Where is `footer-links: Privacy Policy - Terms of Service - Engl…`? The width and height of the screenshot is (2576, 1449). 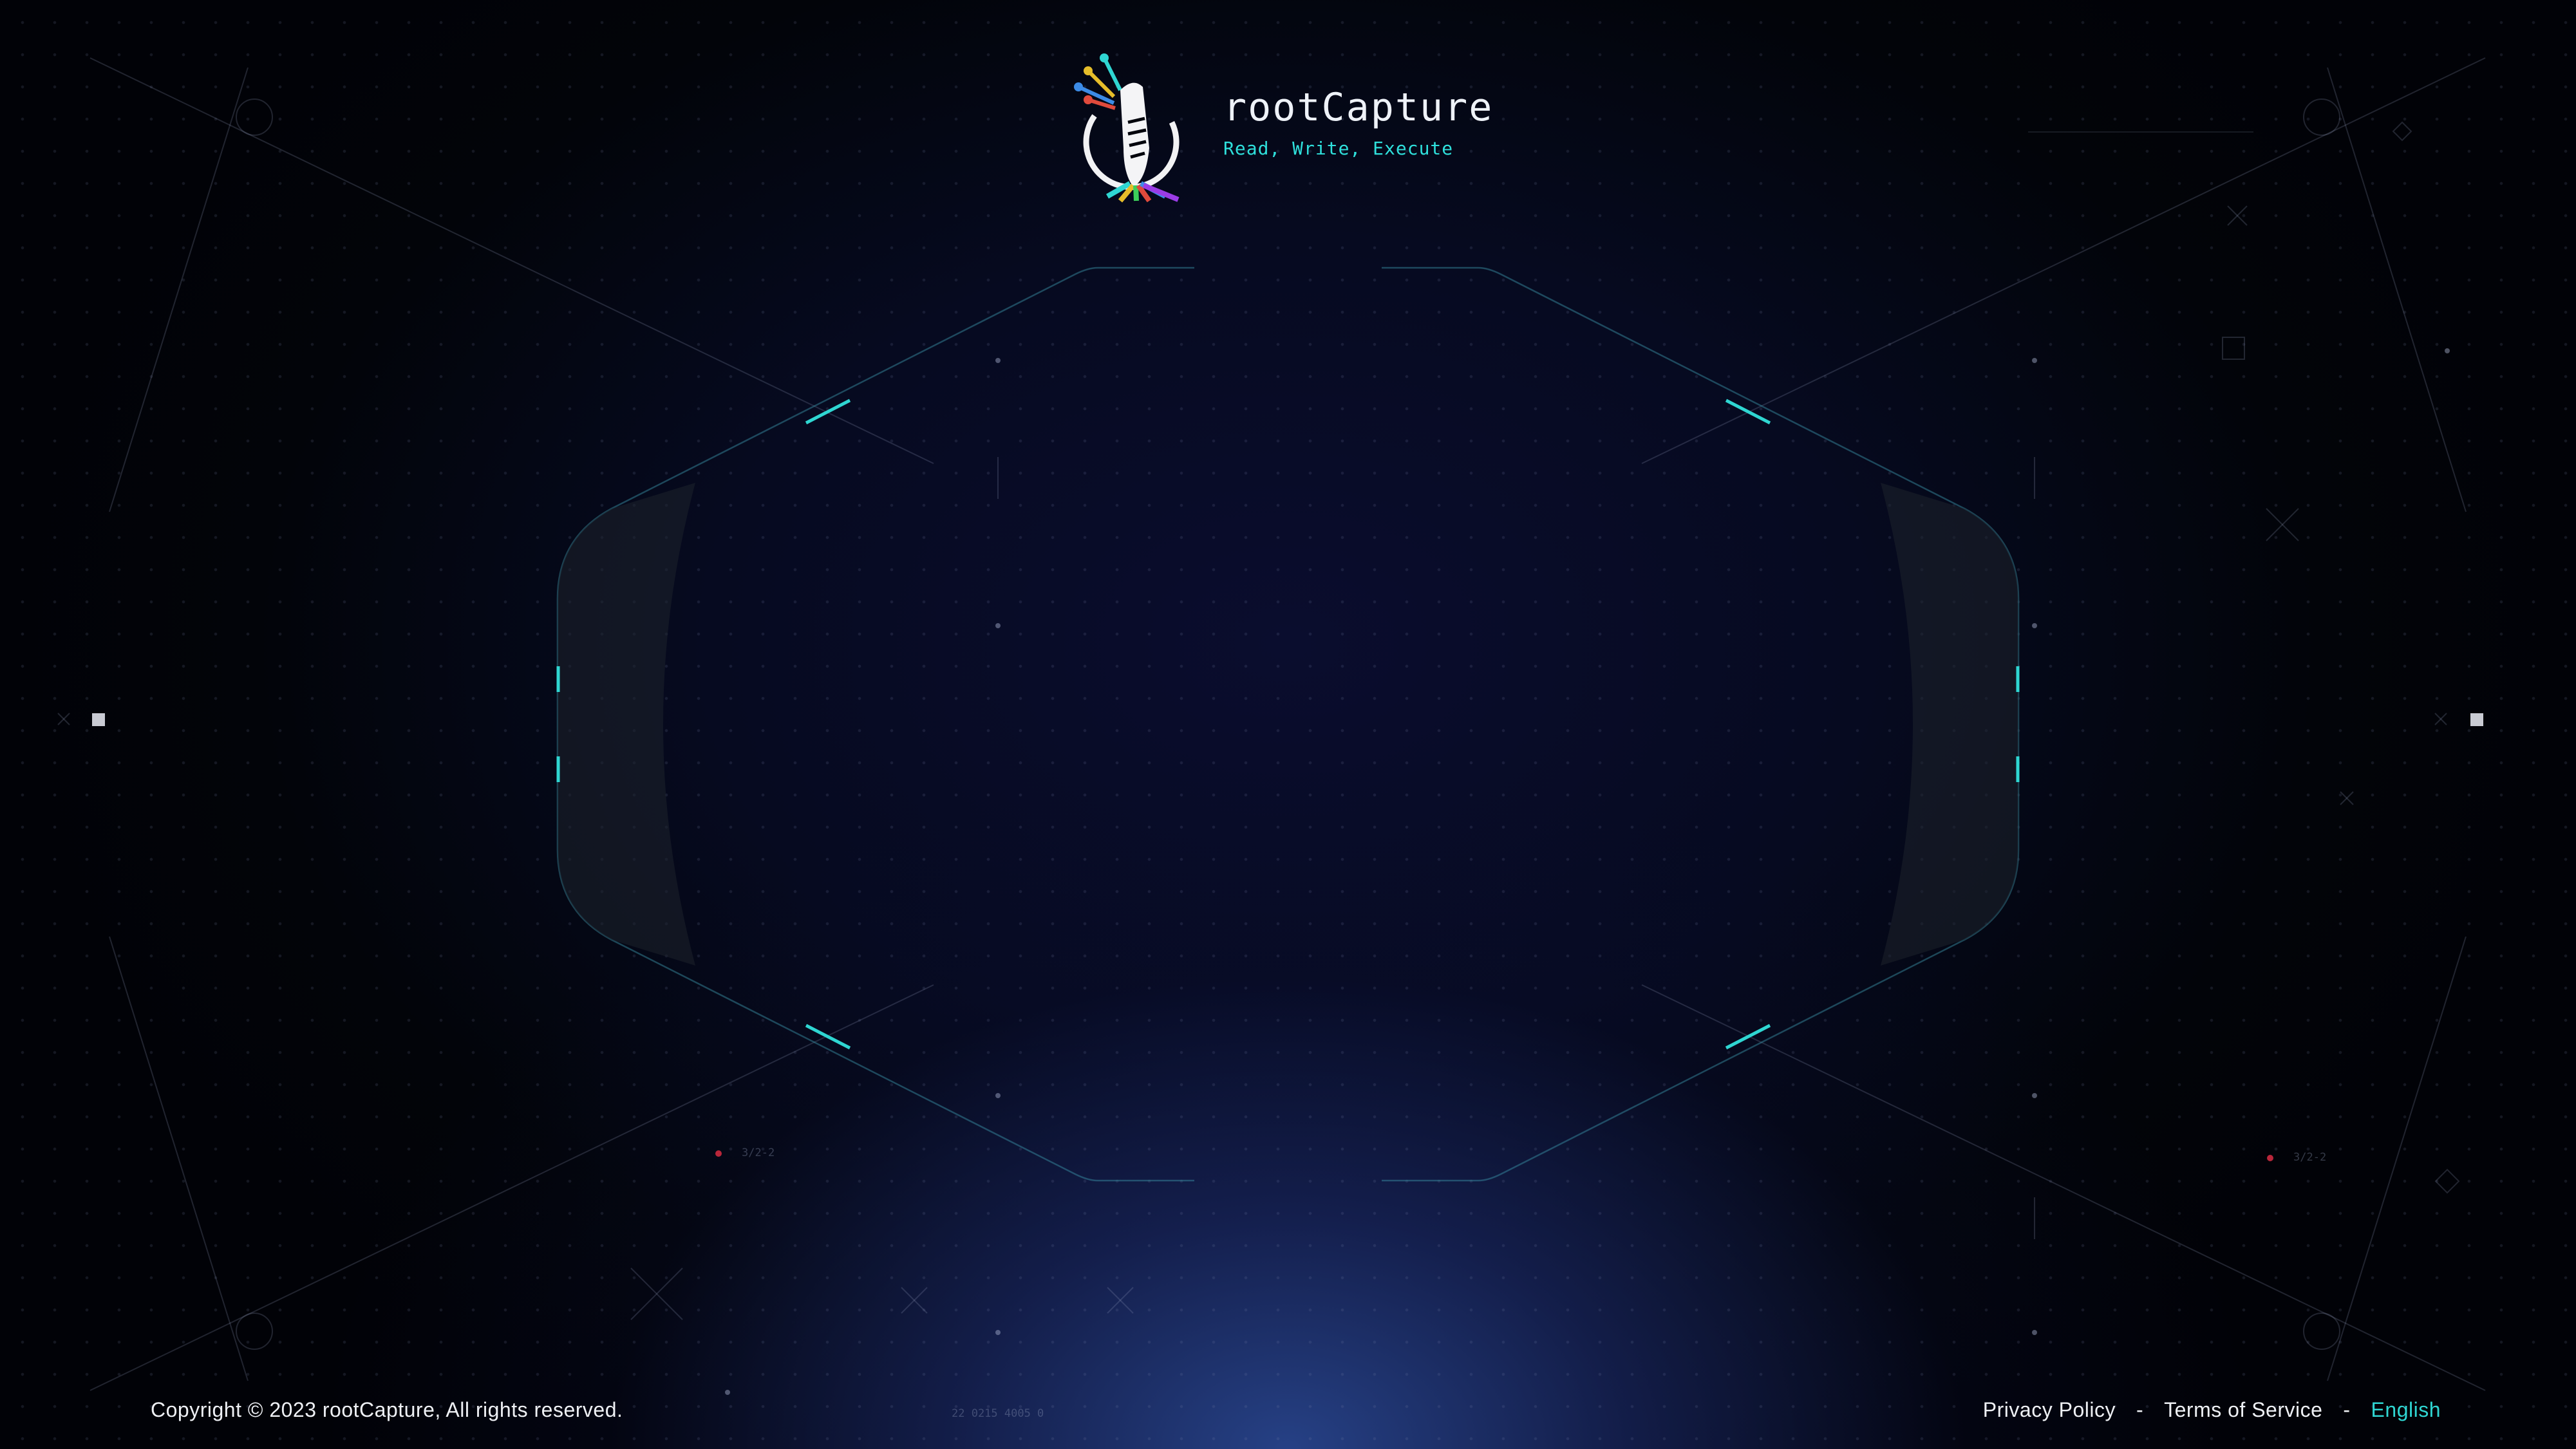
footer-links: Privacy Policy - Terms of Service - Engl… is located at coordinates (2212, 1410).